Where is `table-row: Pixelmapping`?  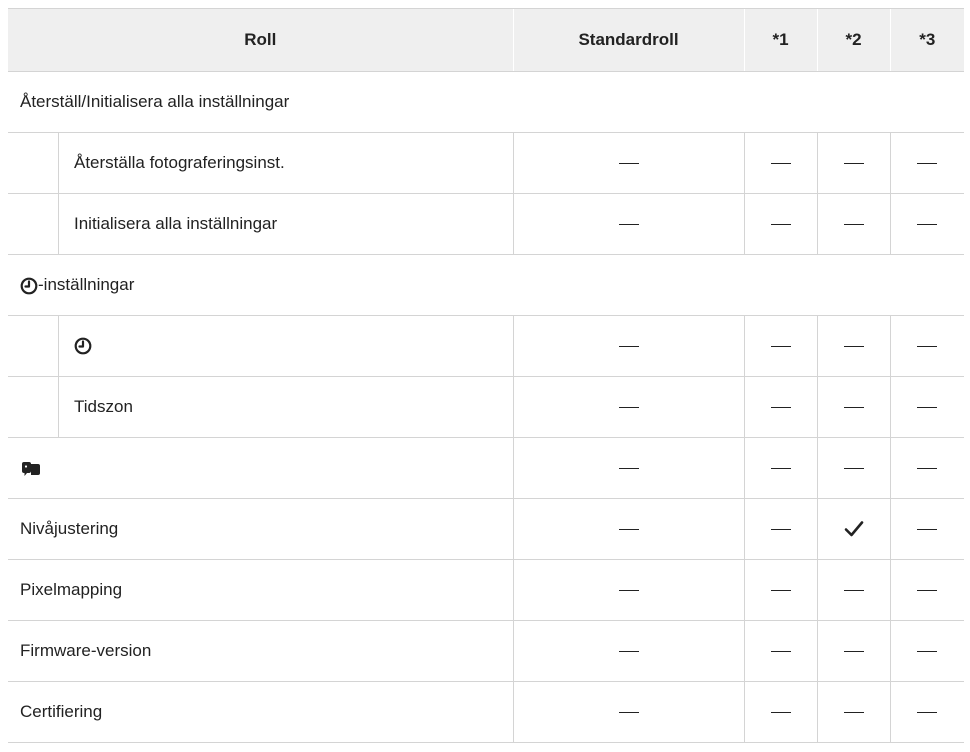 table-row: Pixelmapping is located at coordinates (486, 590).